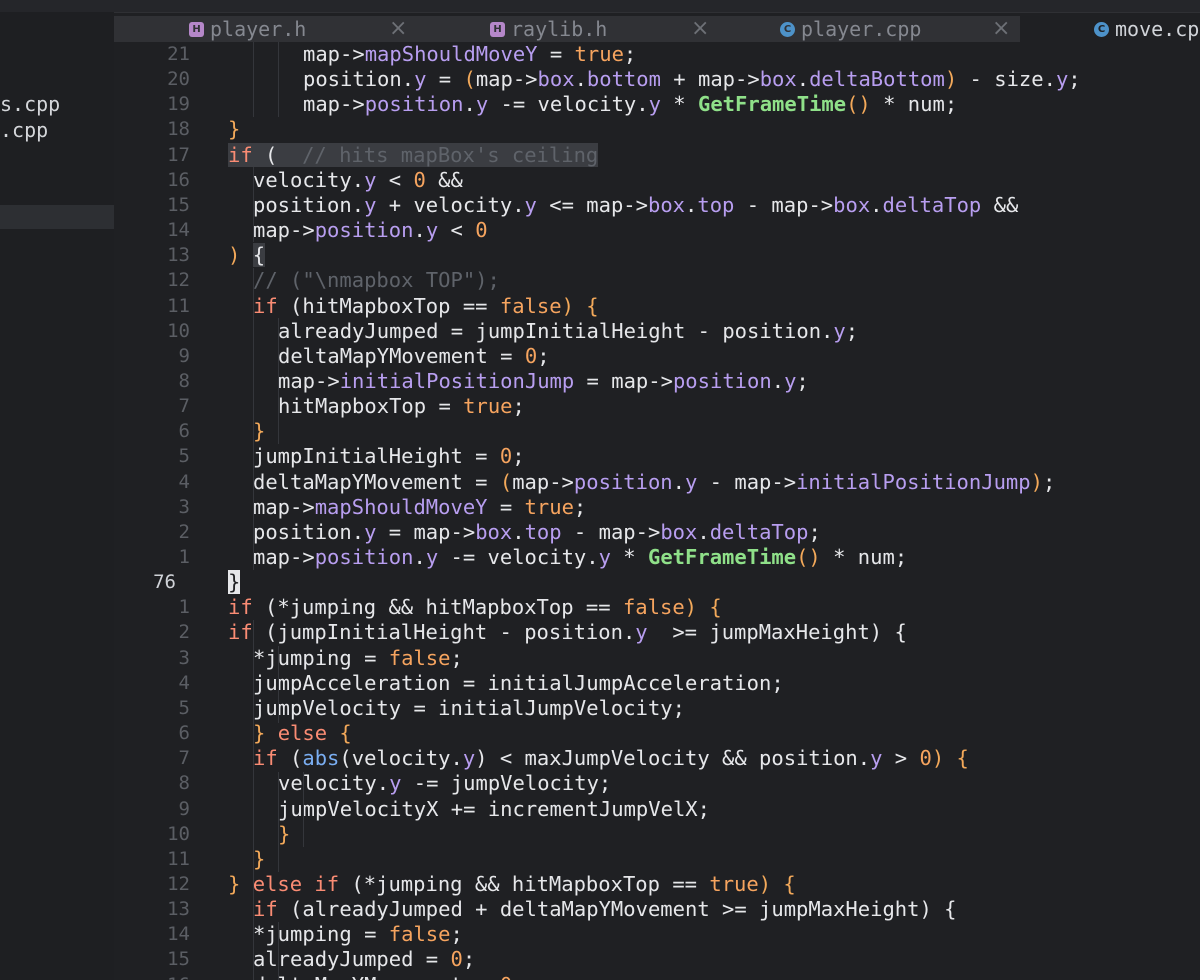  I want to click on code-line: if (*jumping && hitMapboxTop == false) {, so click(475, 607).